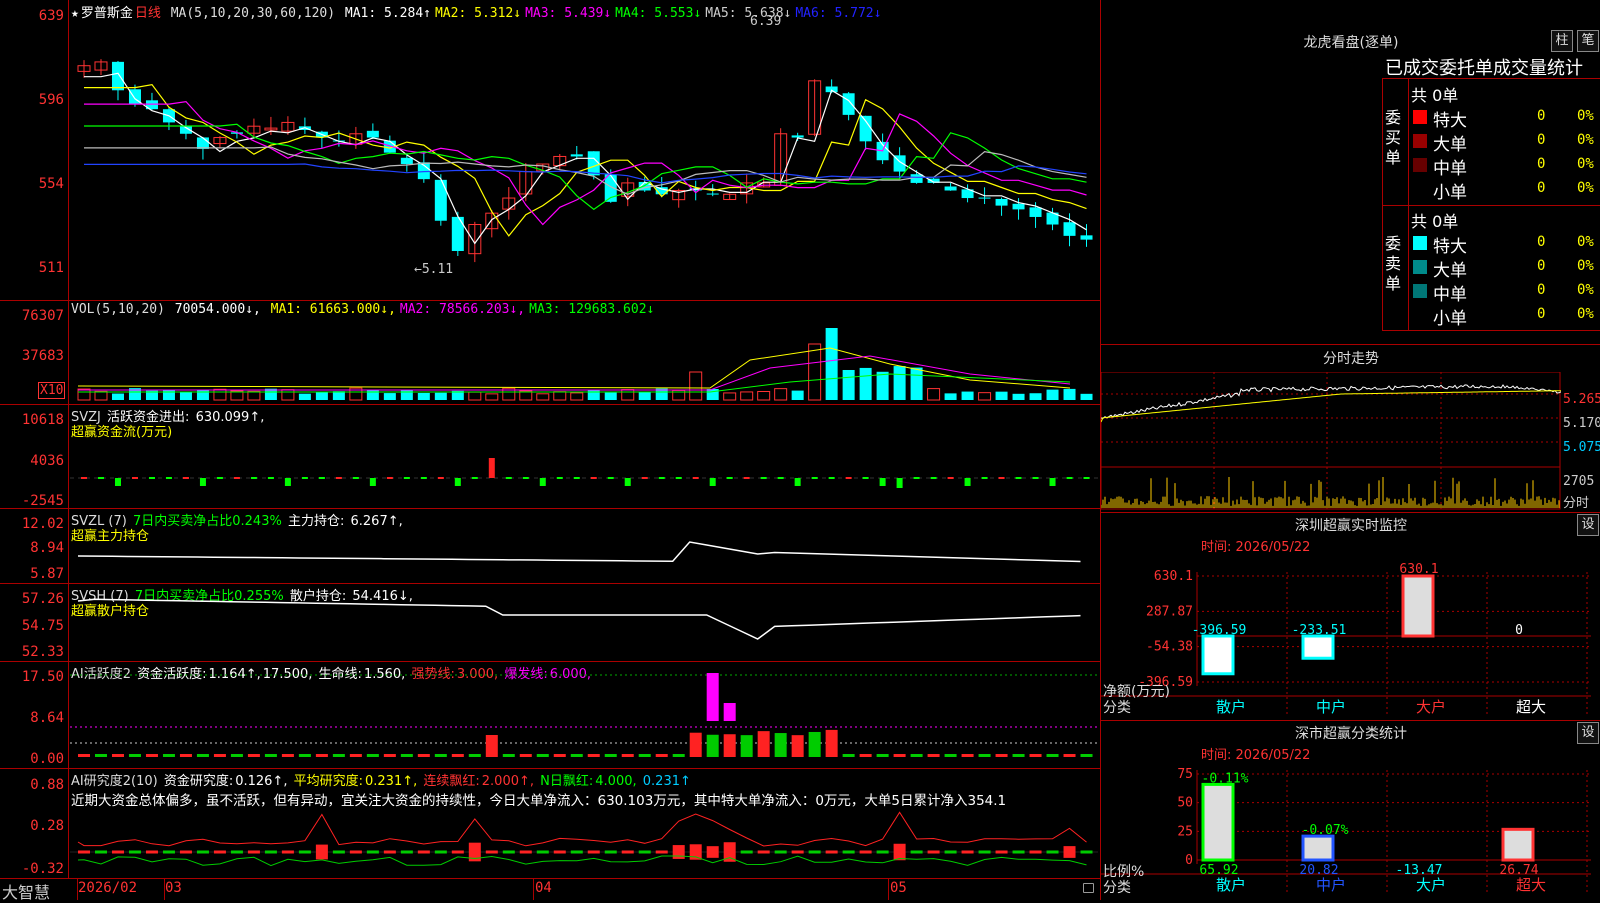  What do you see at coordinates (173, 888) in the screenshot?
I see `x-label: 03` at bounding box center [173, 888].